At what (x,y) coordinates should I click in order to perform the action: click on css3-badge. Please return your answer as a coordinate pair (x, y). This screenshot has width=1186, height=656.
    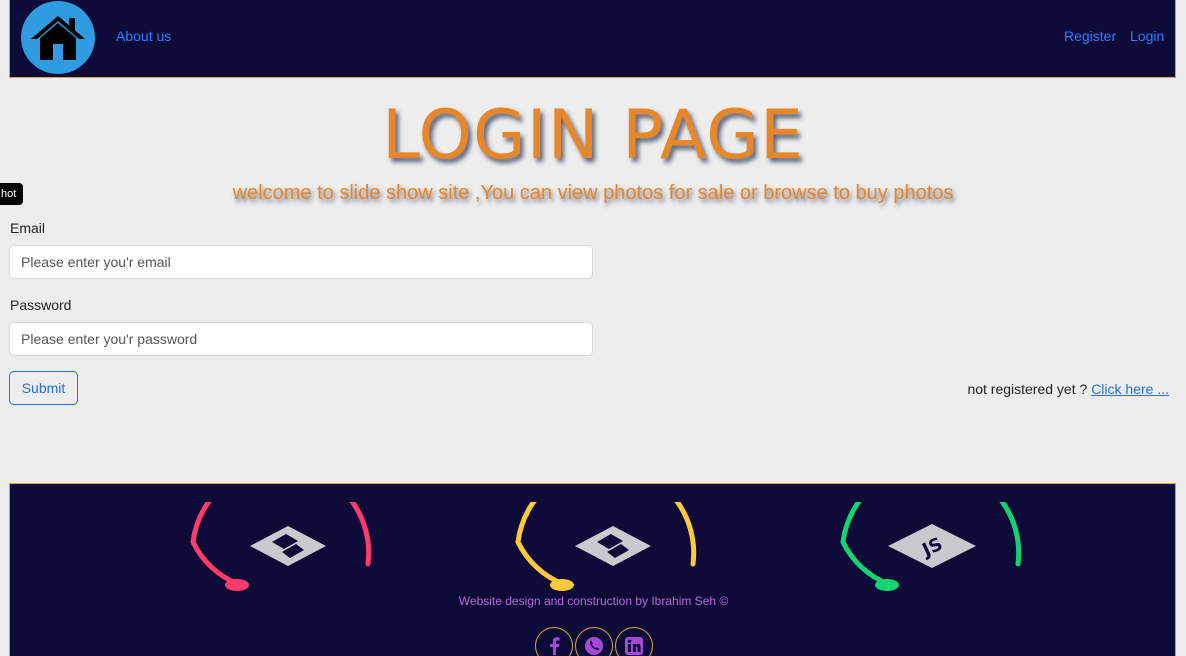
    Looking at the image, I should click on (610, 529).